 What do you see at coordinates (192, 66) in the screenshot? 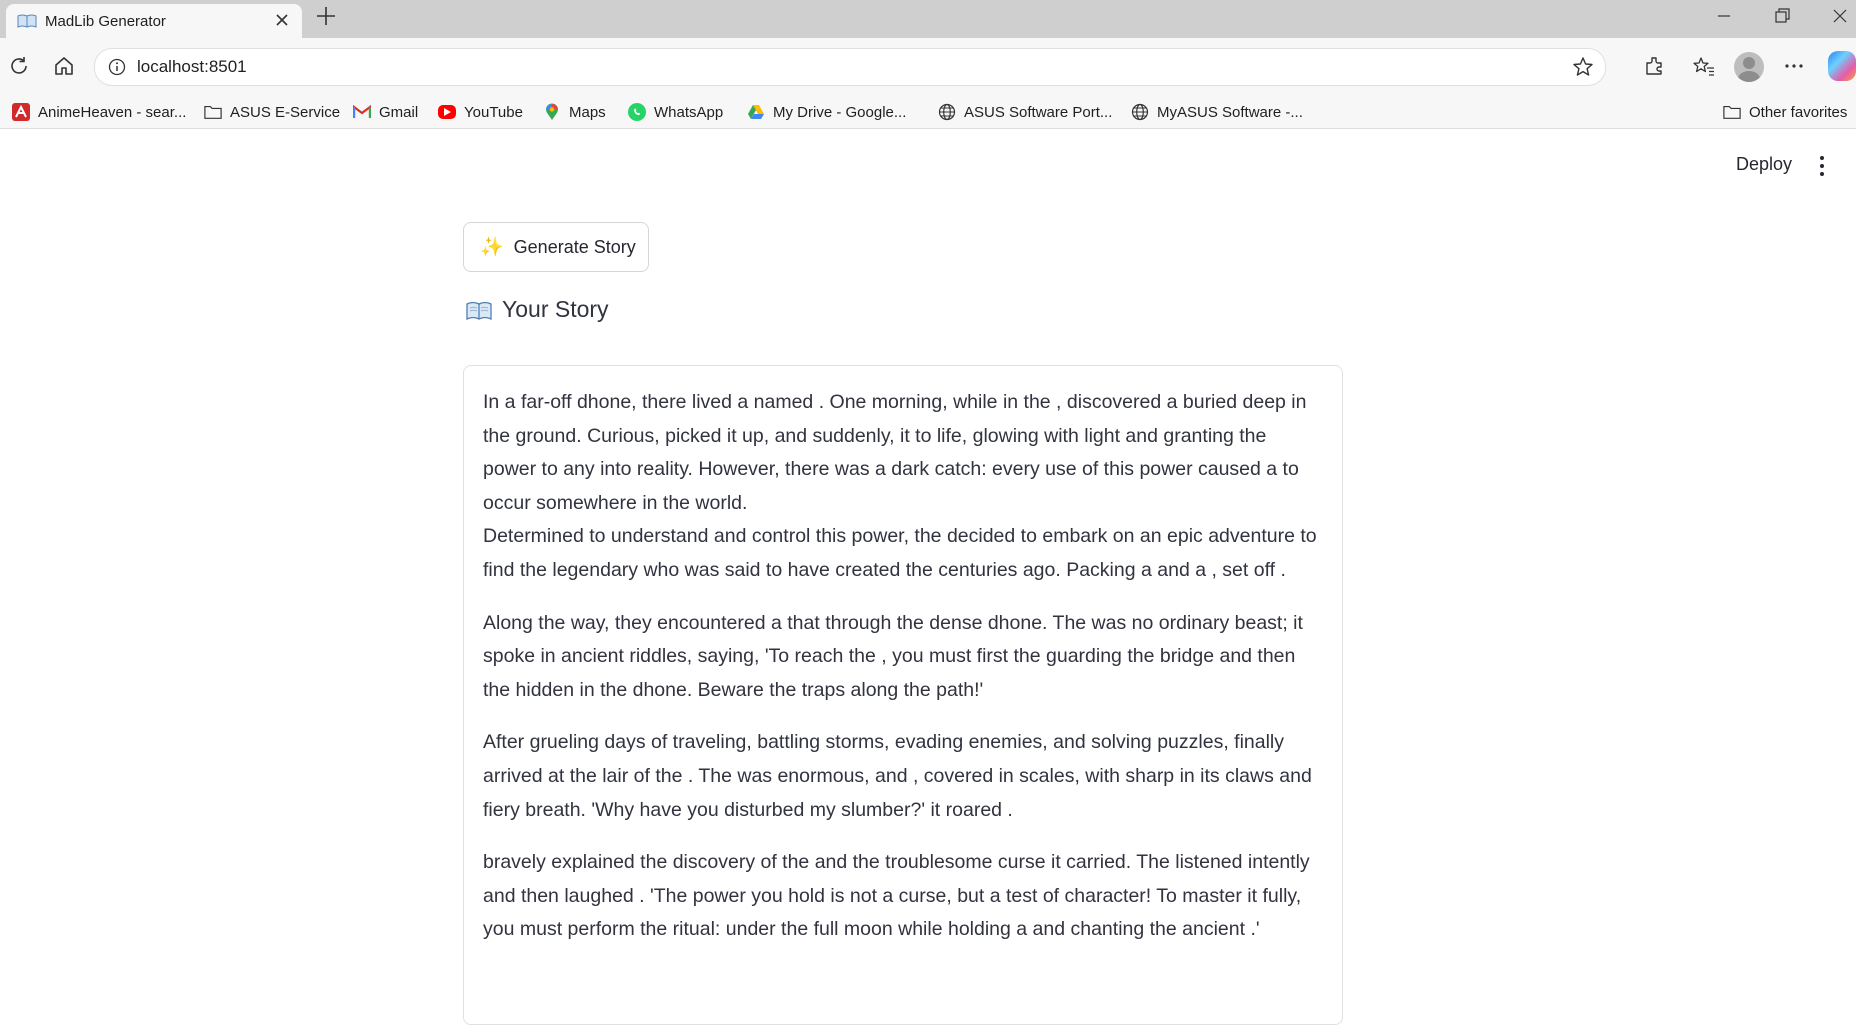
I see `url-text: localhost:8501` at bounding box center [192, 66].